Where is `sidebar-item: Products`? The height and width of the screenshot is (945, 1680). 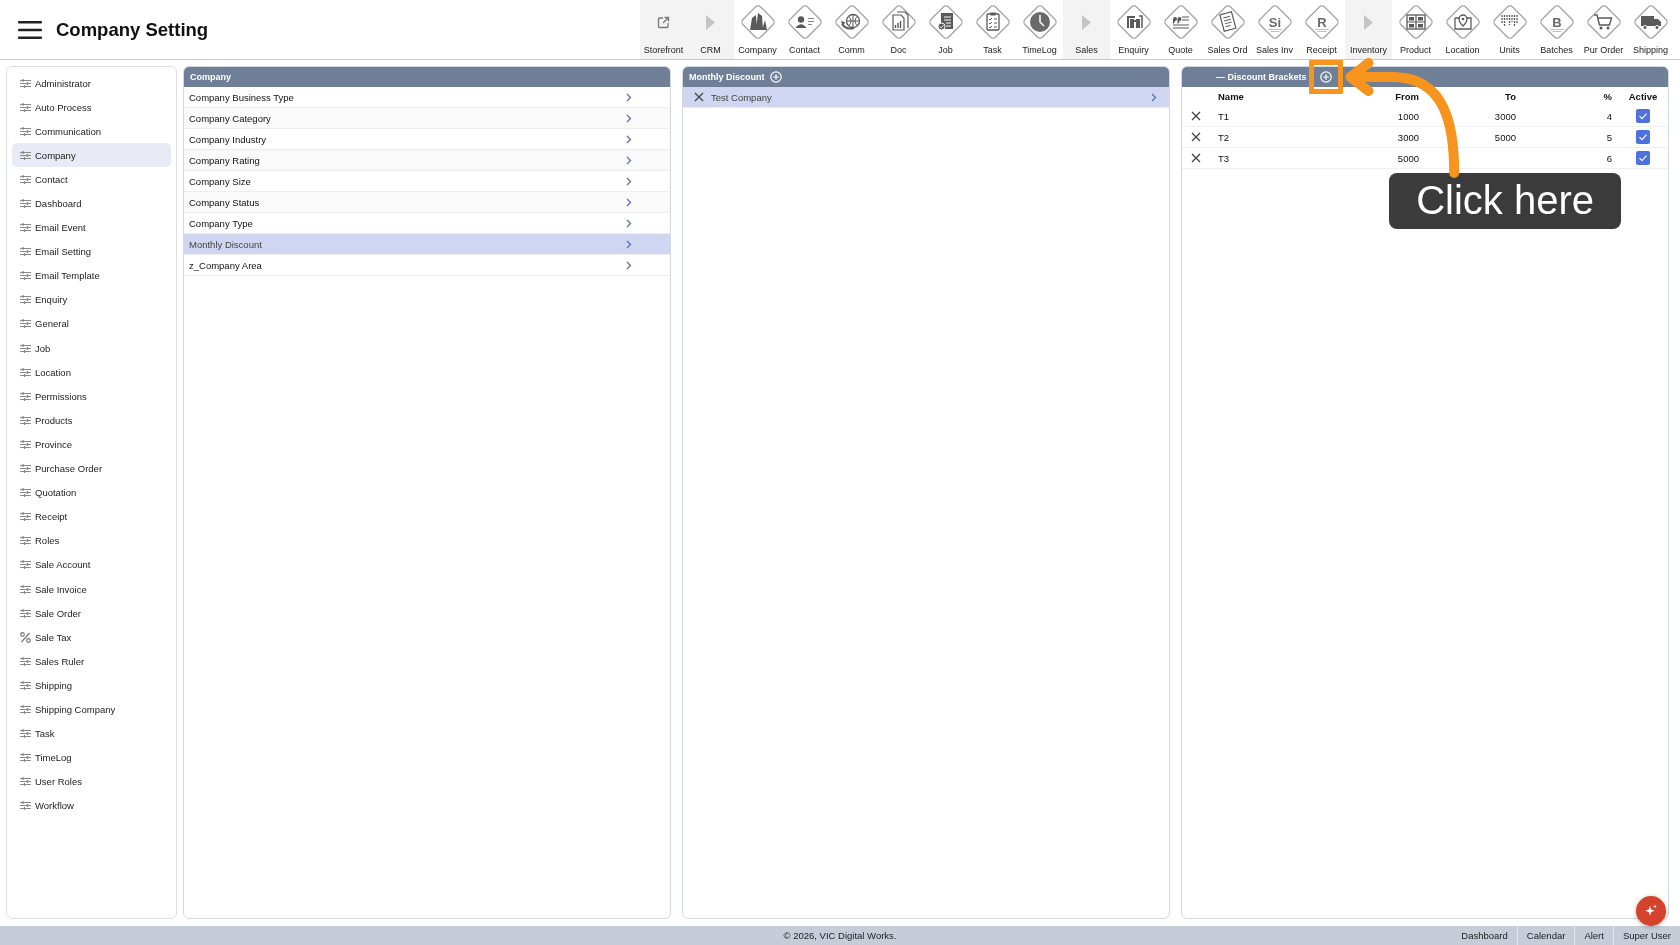
sidebar-item: Products is located at coordinates (91, 420).